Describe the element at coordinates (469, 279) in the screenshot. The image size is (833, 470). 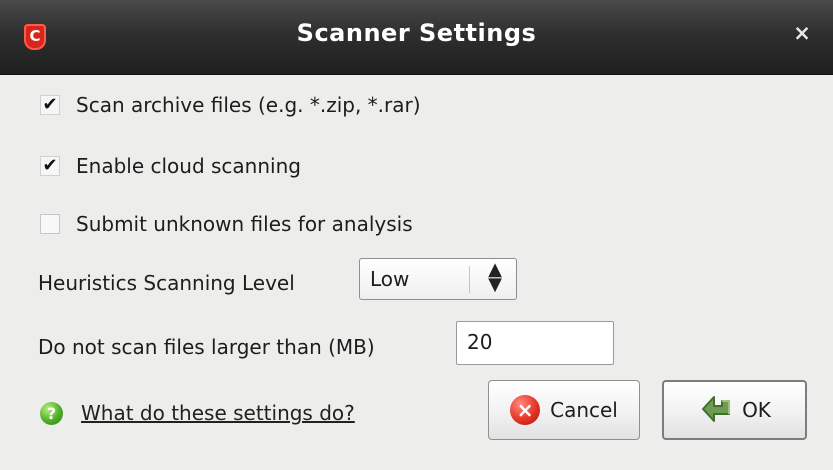
I see `select-divider` at that location.